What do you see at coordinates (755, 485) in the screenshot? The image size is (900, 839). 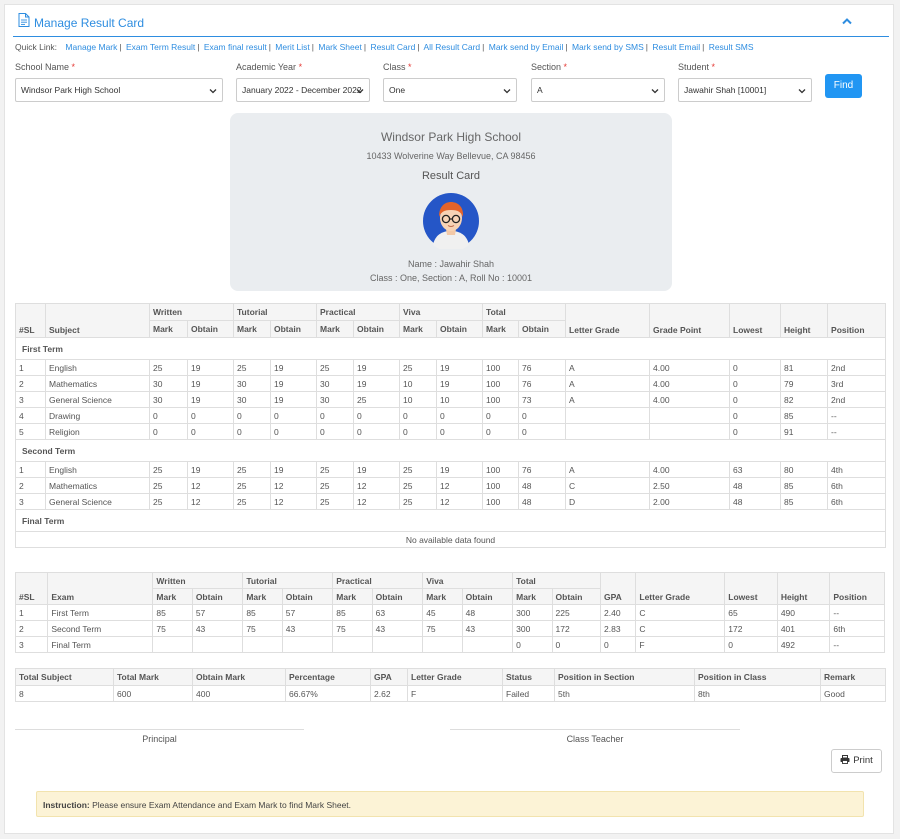 I see `table-cell: 48` at bounding box center [755, 485].